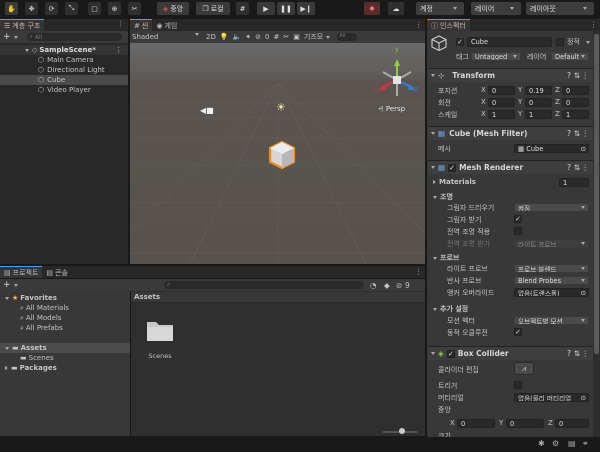 The image size is (600, 452). What do you see at coordinates (296, 37) in the screenshot?
I see `camera-icon: ▣` at bounding box center [296, 37].